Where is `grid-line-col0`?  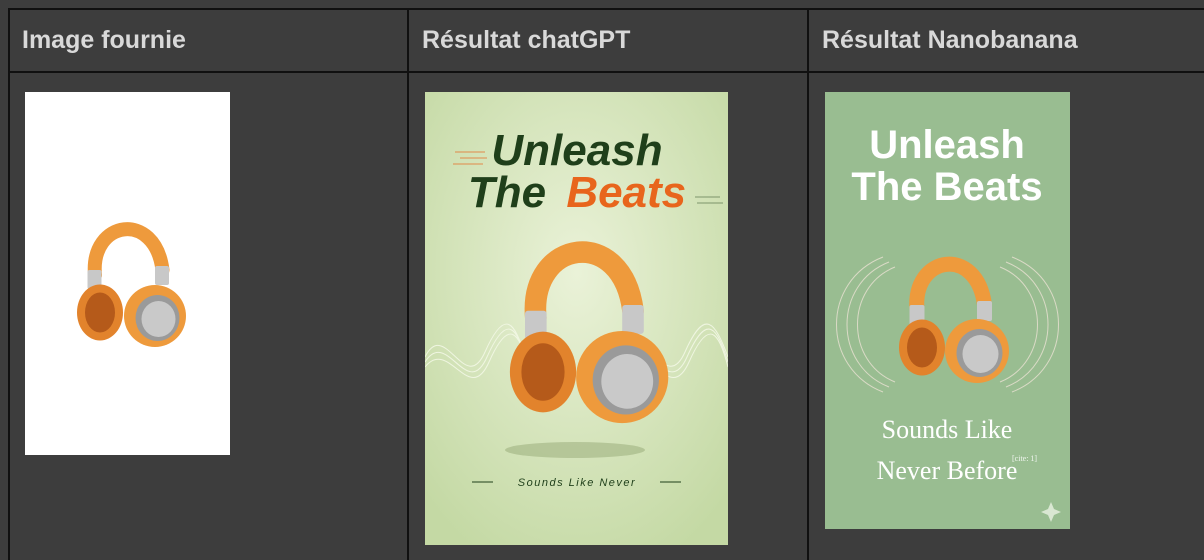 grid-line-col0 is located at coordinates (9, 284).